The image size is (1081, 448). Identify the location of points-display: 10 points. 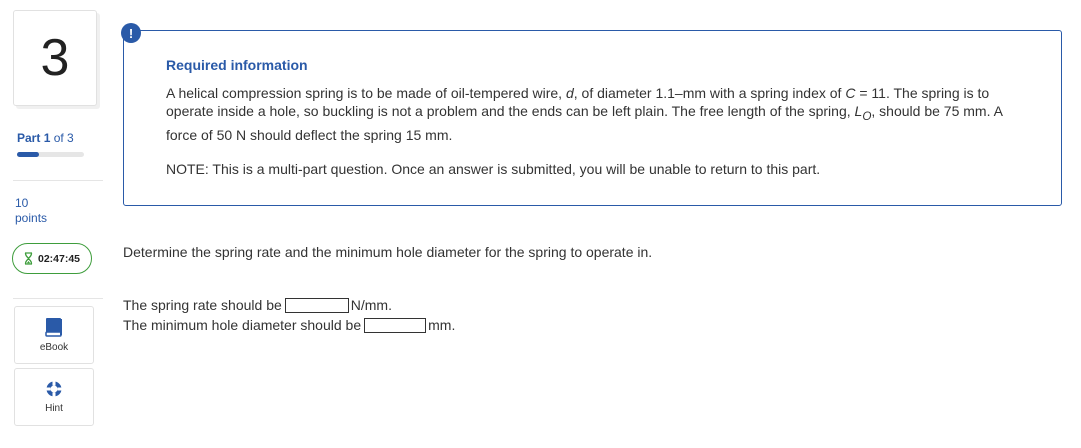
(31, 211).